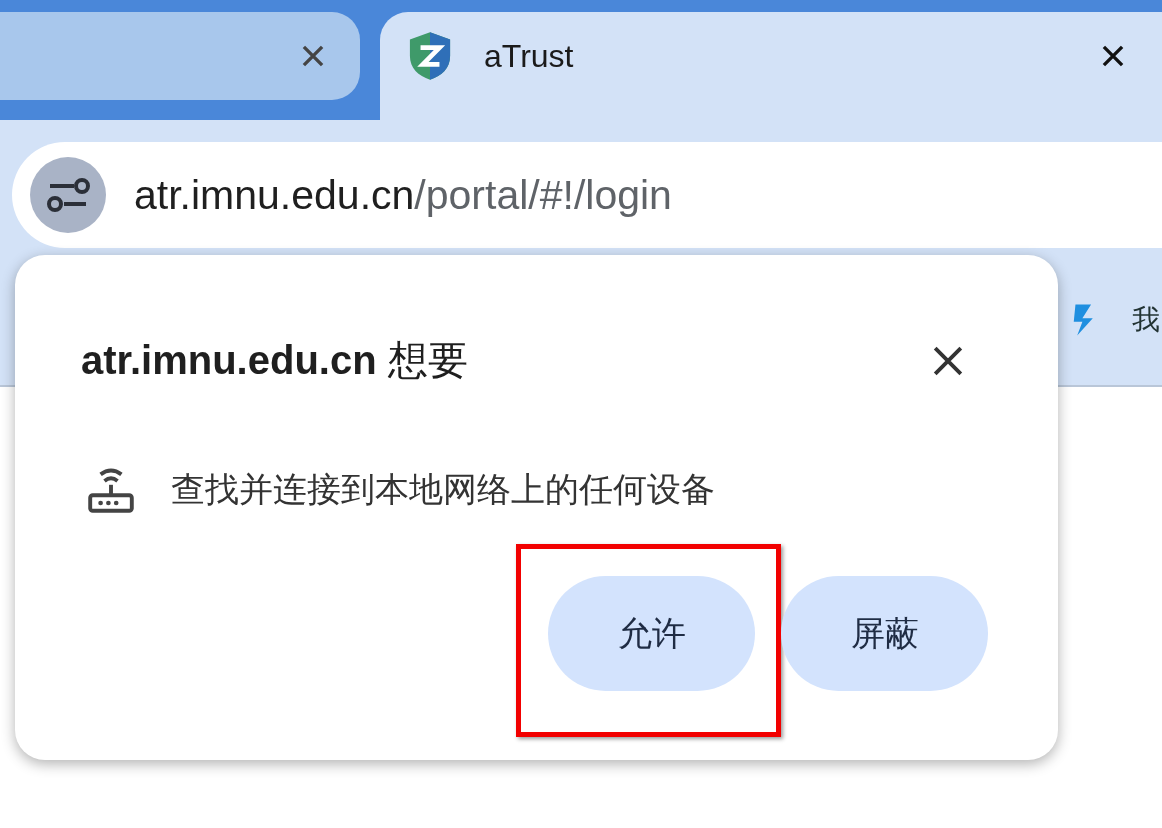  What do you see at coordinates (651, 633) in the screenshot?
I see `allow-button: 允许` at bounding box center [651, 633].